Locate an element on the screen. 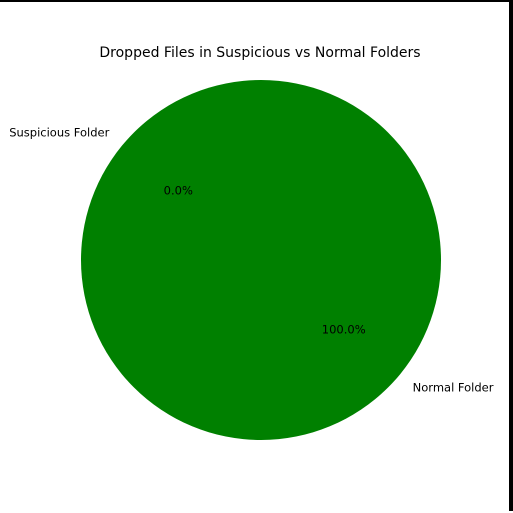 This screenshot has width=513, height=513. pct-label-normal-folder: 100.0% is located at coordinates (344, 329).